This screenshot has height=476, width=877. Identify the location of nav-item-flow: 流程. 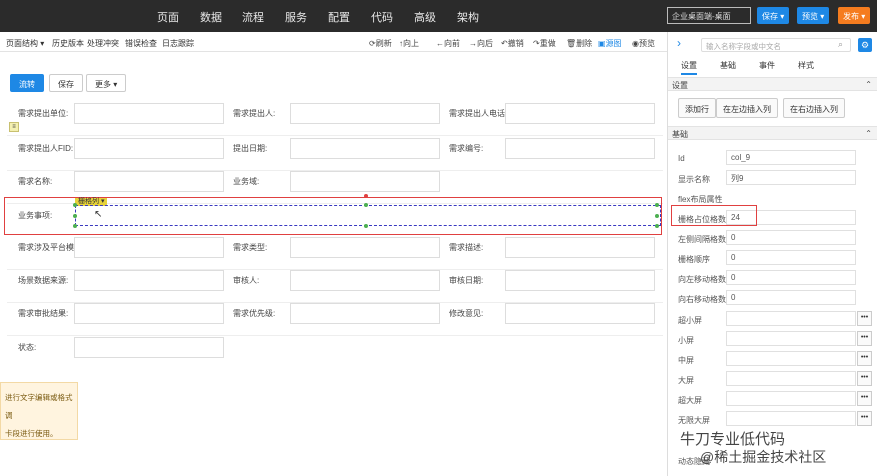
(253, 17).